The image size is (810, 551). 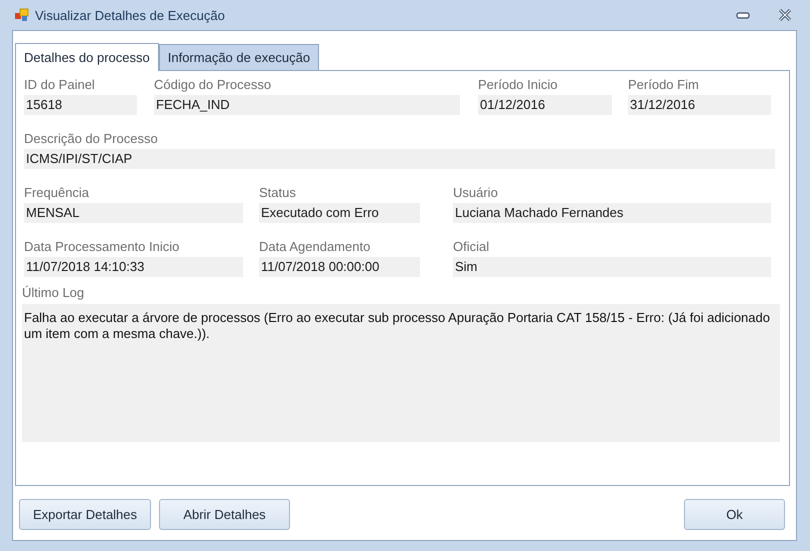 What do you see at coordinates (133, 213) in the screenshot?
I see `field-value: MENSAL` at bounding box center [133, 213].